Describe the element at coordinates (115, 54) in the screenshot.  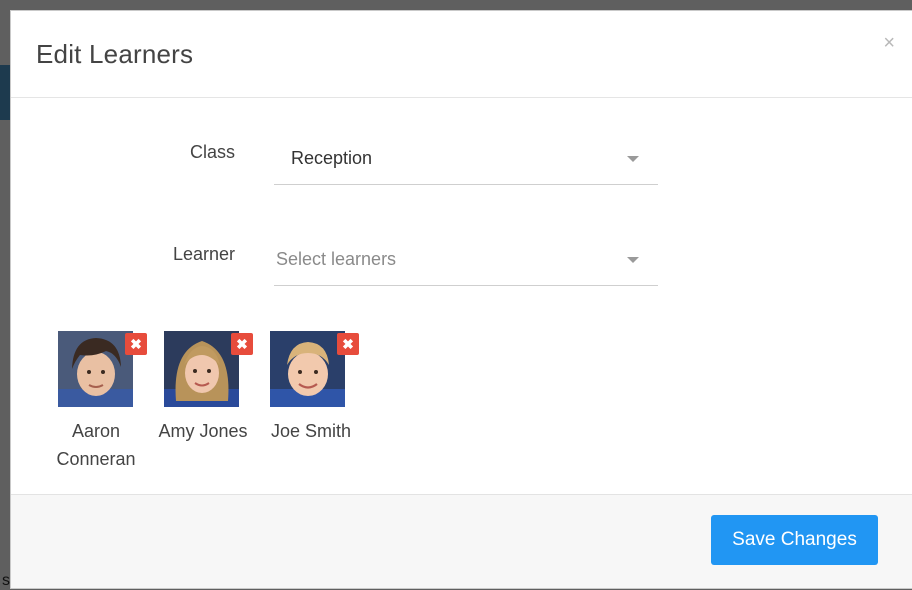
I see `modal-title: Edit Learners` at that location.